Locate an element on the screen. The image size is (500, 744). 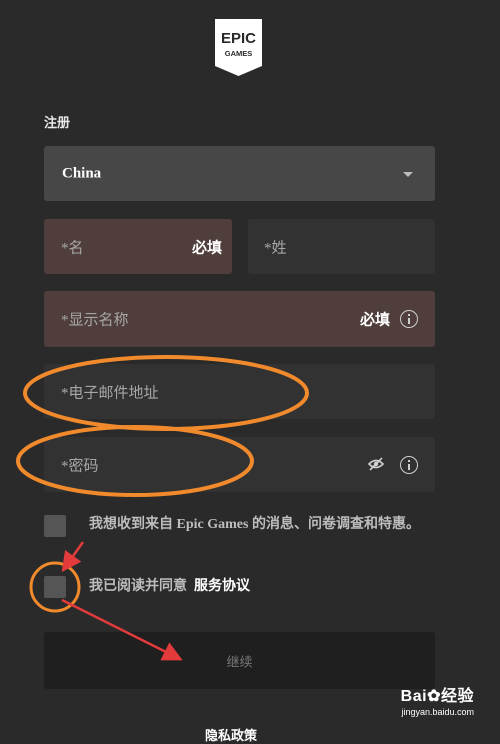
last-name-field: *姓 is located at coordinates (341, 246).